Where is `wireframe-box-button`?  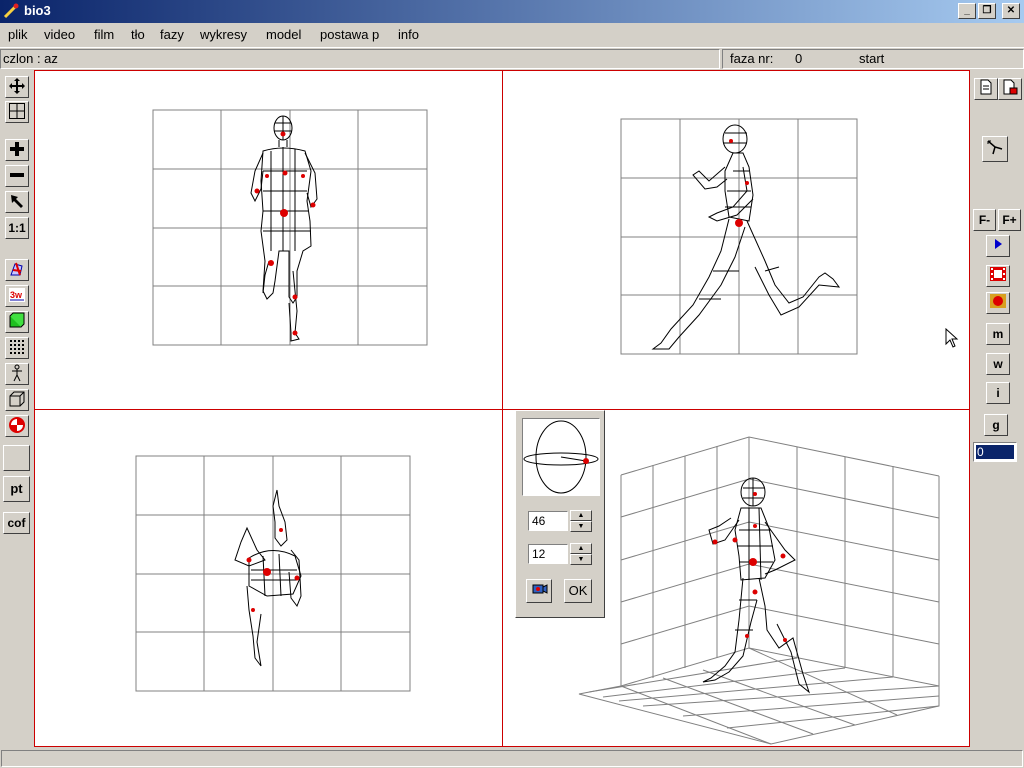
wireframe-box-button is located at coordinates (17, 400).